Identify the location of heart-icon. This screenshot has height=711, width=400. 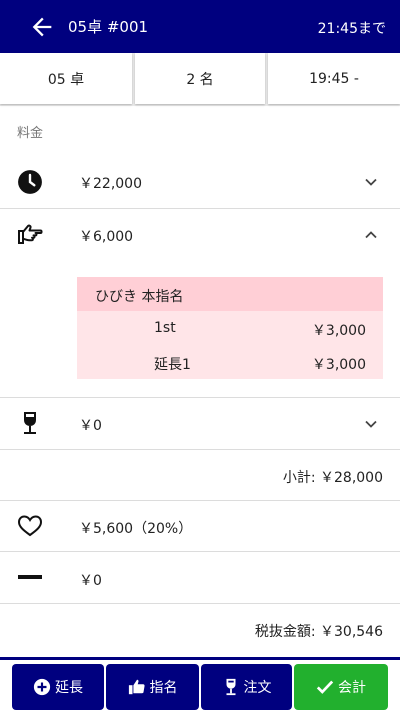
(30, 526).